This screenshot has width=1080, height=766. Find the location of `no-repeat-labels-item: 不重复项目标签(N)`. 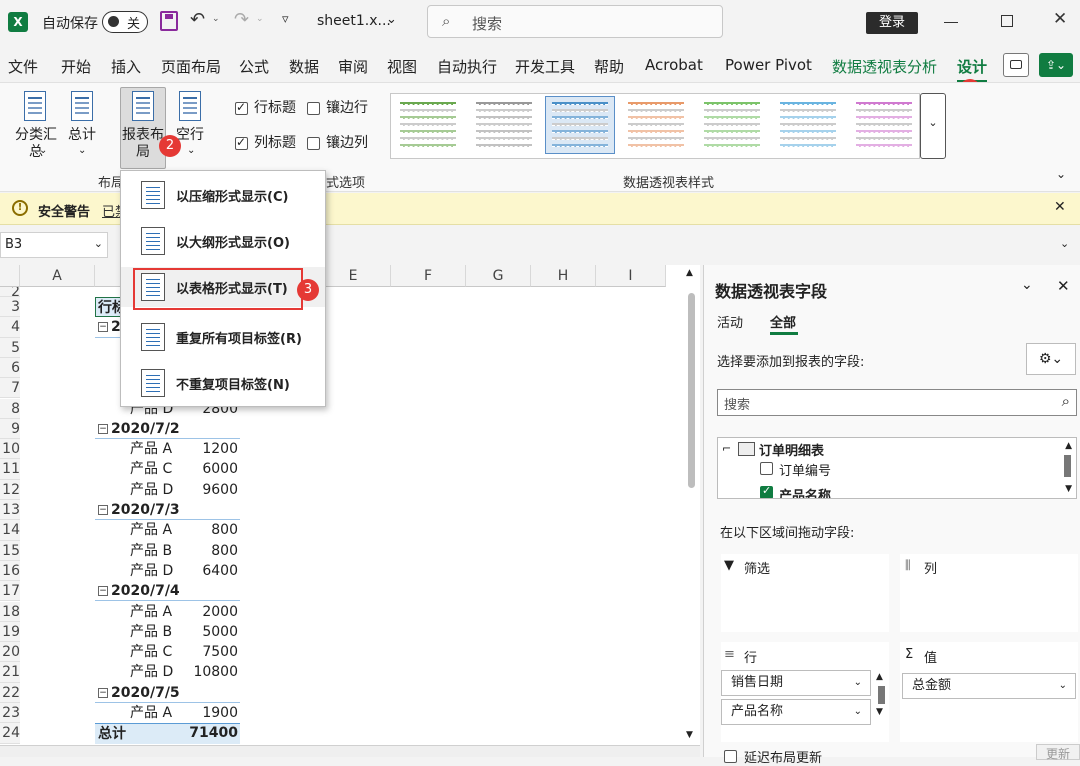

no-repeat-labels-item: 不重复项目标签(N) is located at coordinates (223, 383).